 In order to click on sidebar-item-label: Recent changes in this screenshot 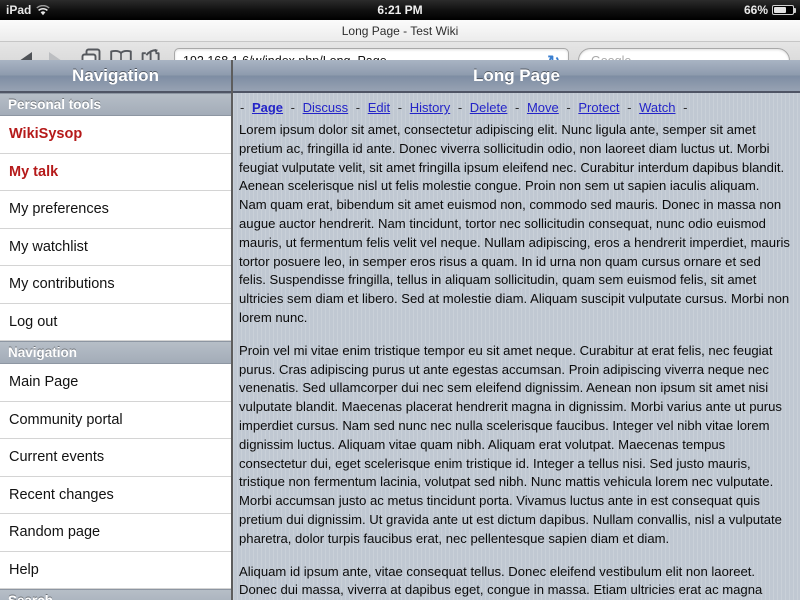, I will do `click(61, 494)`.